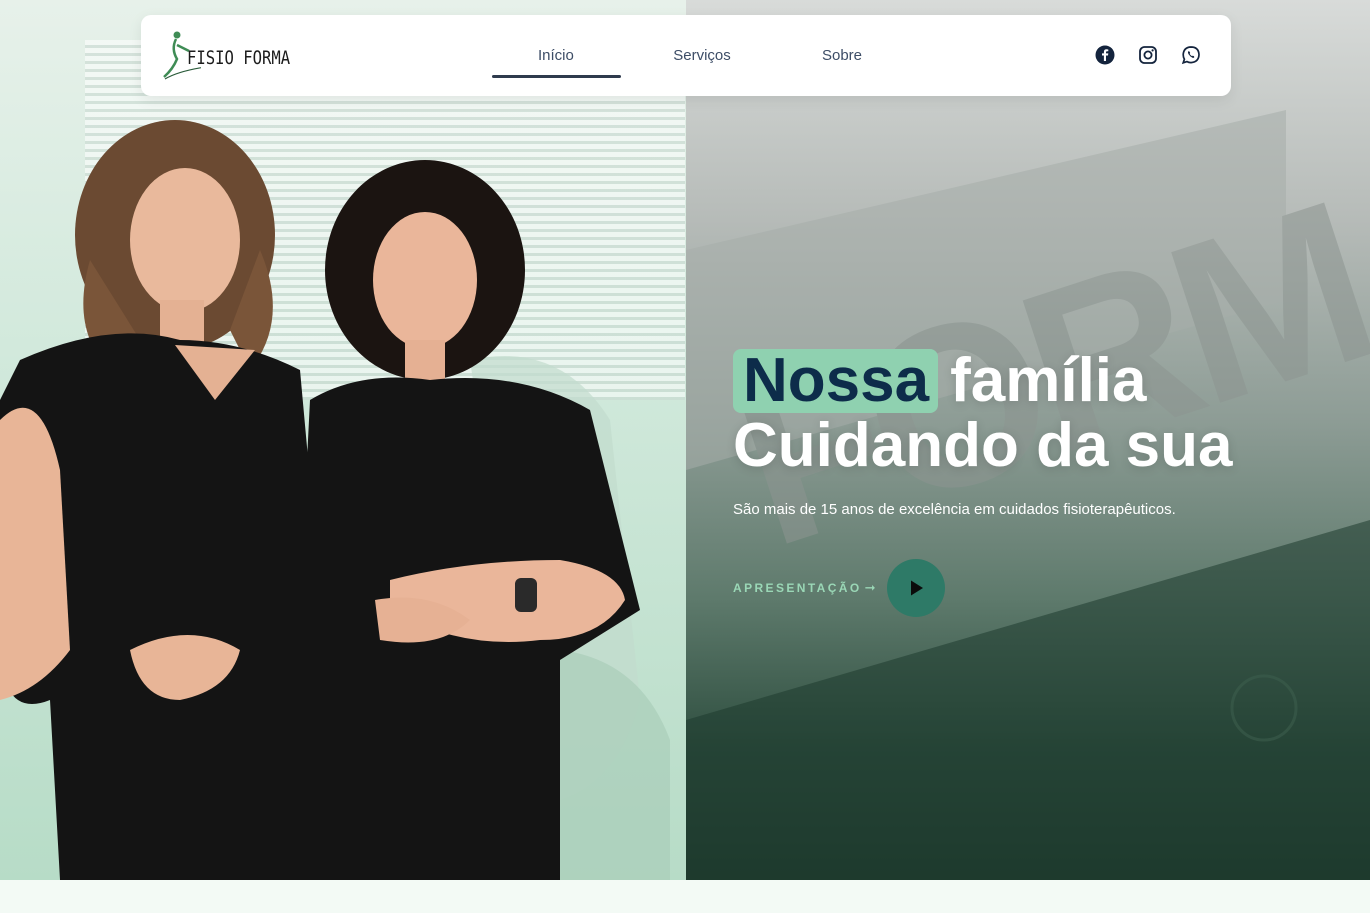 This screenshot has width=1370, height=913. I want to click on top-navbar: FISIO FORMA Início Serviços Sobre, so click(686, 55).